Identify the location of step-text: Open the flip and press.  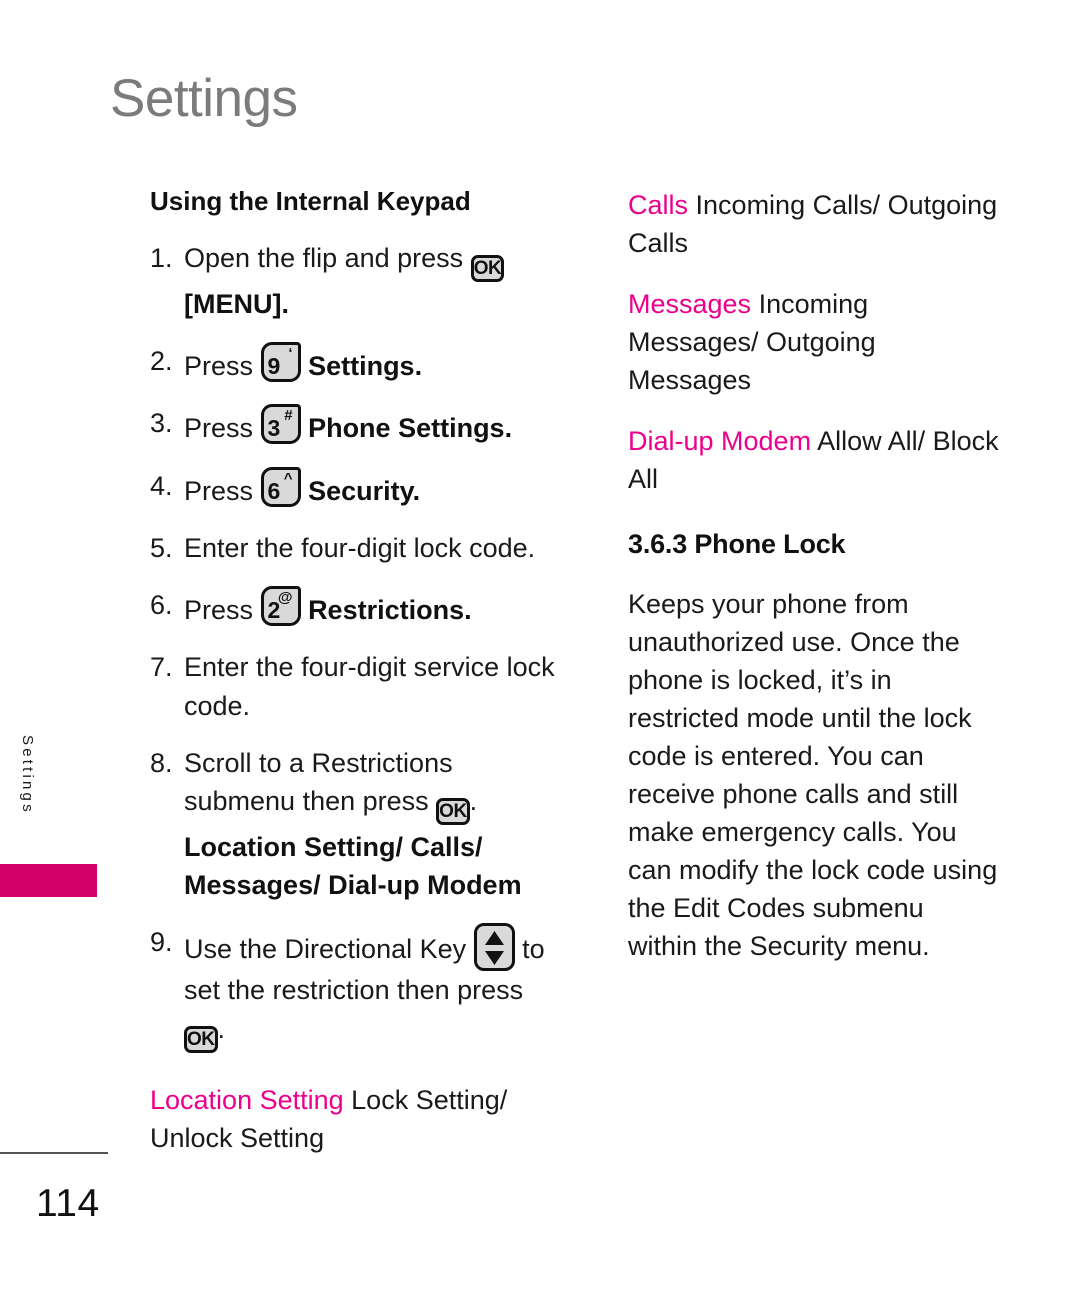
(324, 258).